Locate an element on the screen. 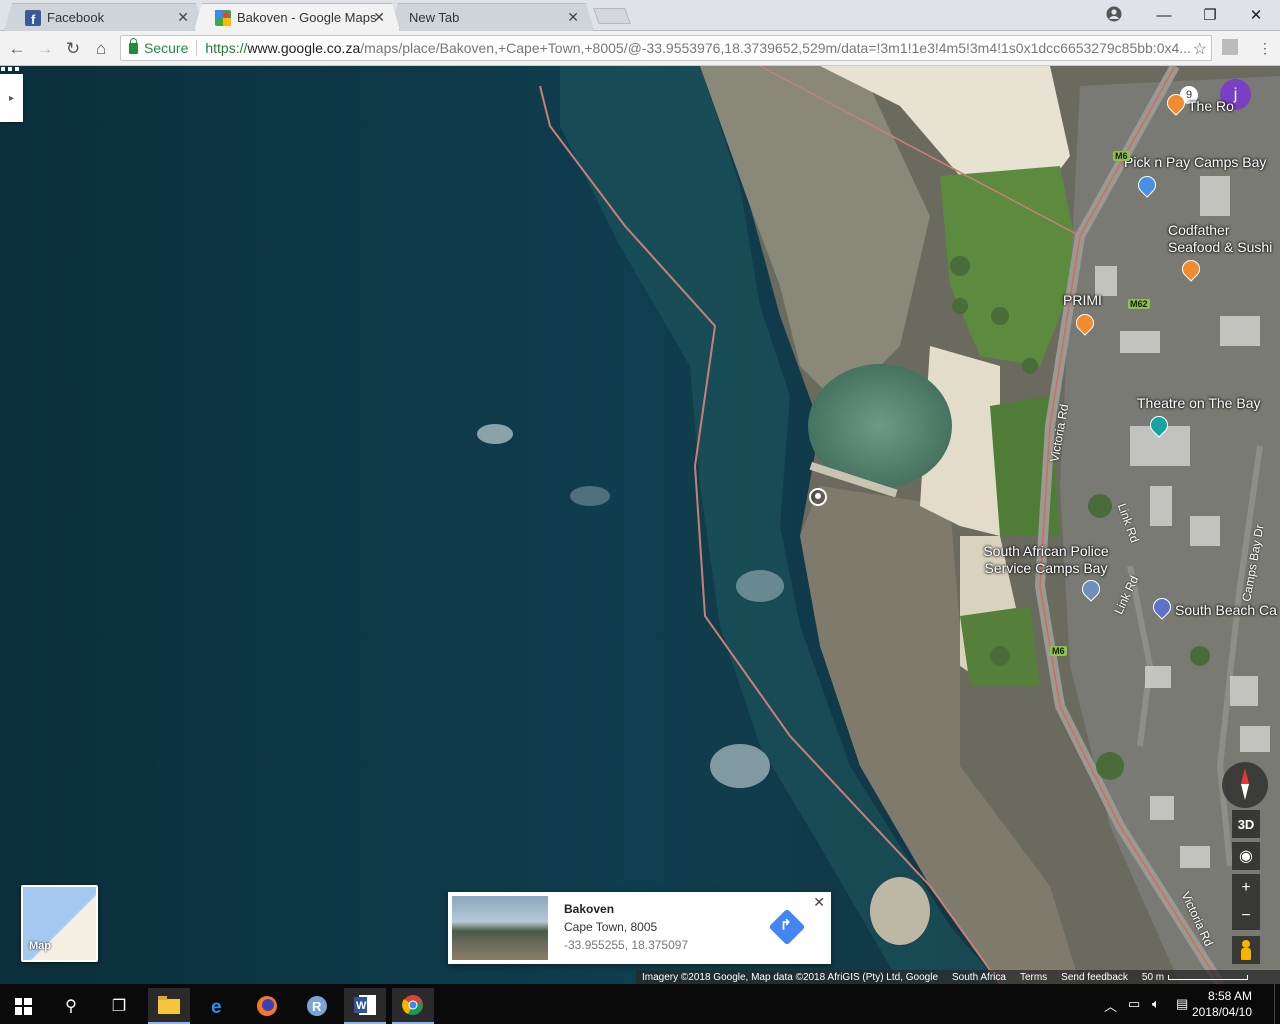 This screenshot has width=1280, height=1024. scale-bar is located at coordinates (1208, 977).